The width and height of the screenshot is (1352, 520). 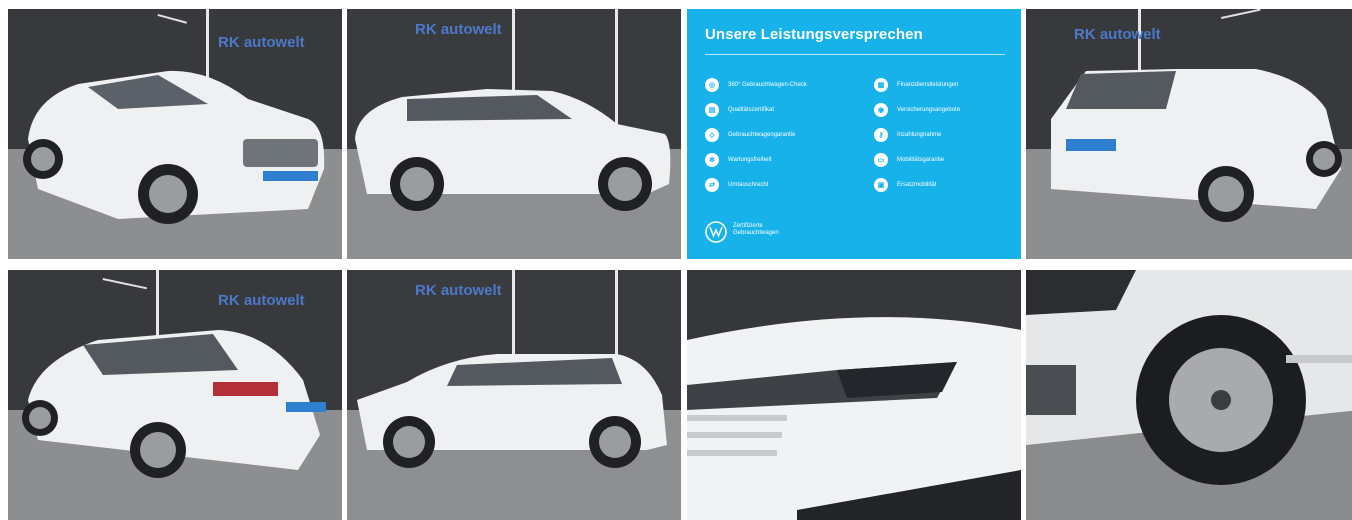 I want to click on promo-item-replacement: ▣ Ersatzmobilität, so click(x=905, y=185).